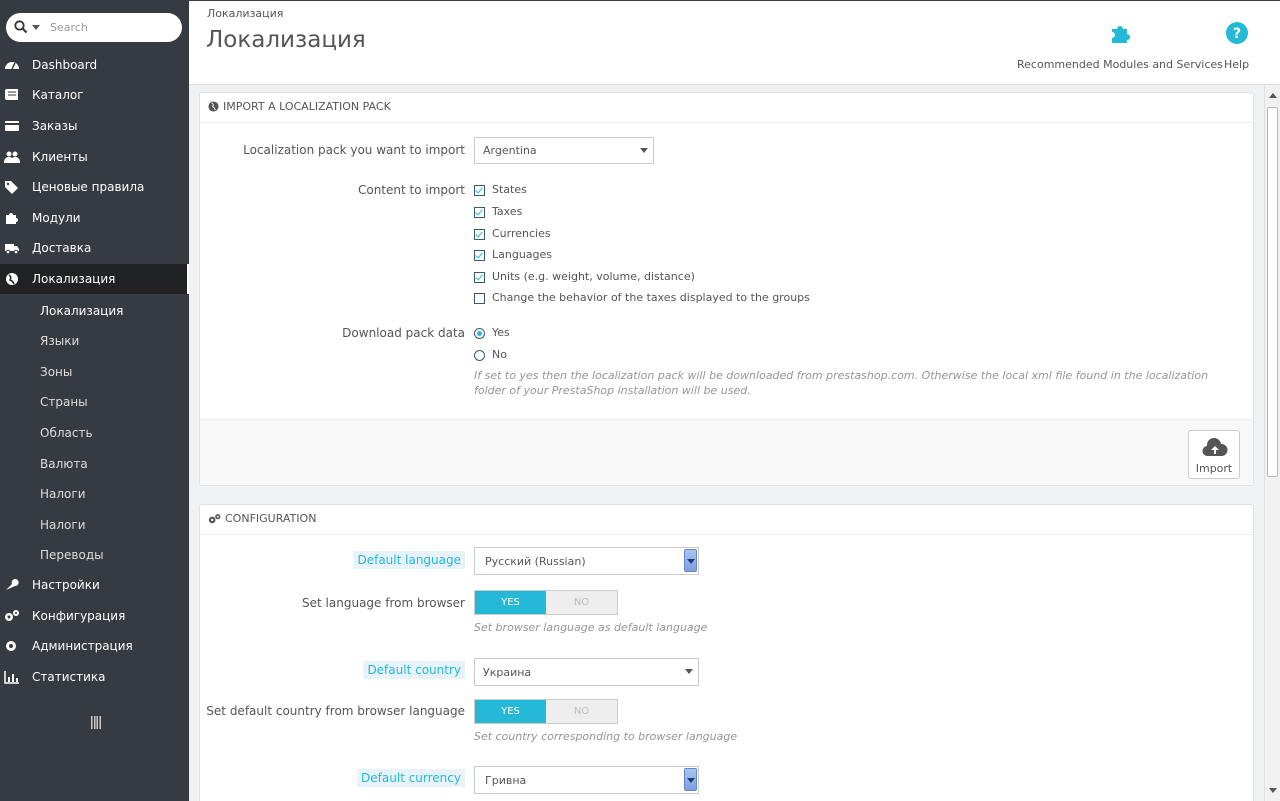 The width and height of the screenshot is (1280, 801). What do you see at coordinates (12, 249) in the screenshot?
I see `truck-icon` at bounding box center [12, 249].